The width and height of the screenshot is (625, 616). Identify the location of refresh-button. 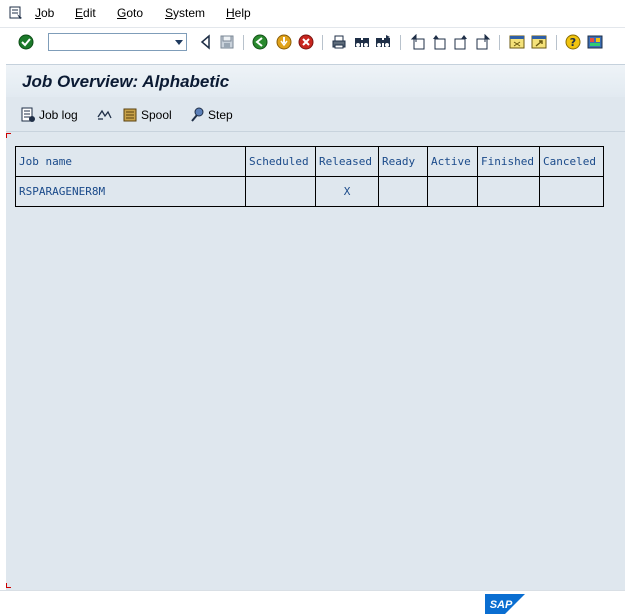
(105, 115).